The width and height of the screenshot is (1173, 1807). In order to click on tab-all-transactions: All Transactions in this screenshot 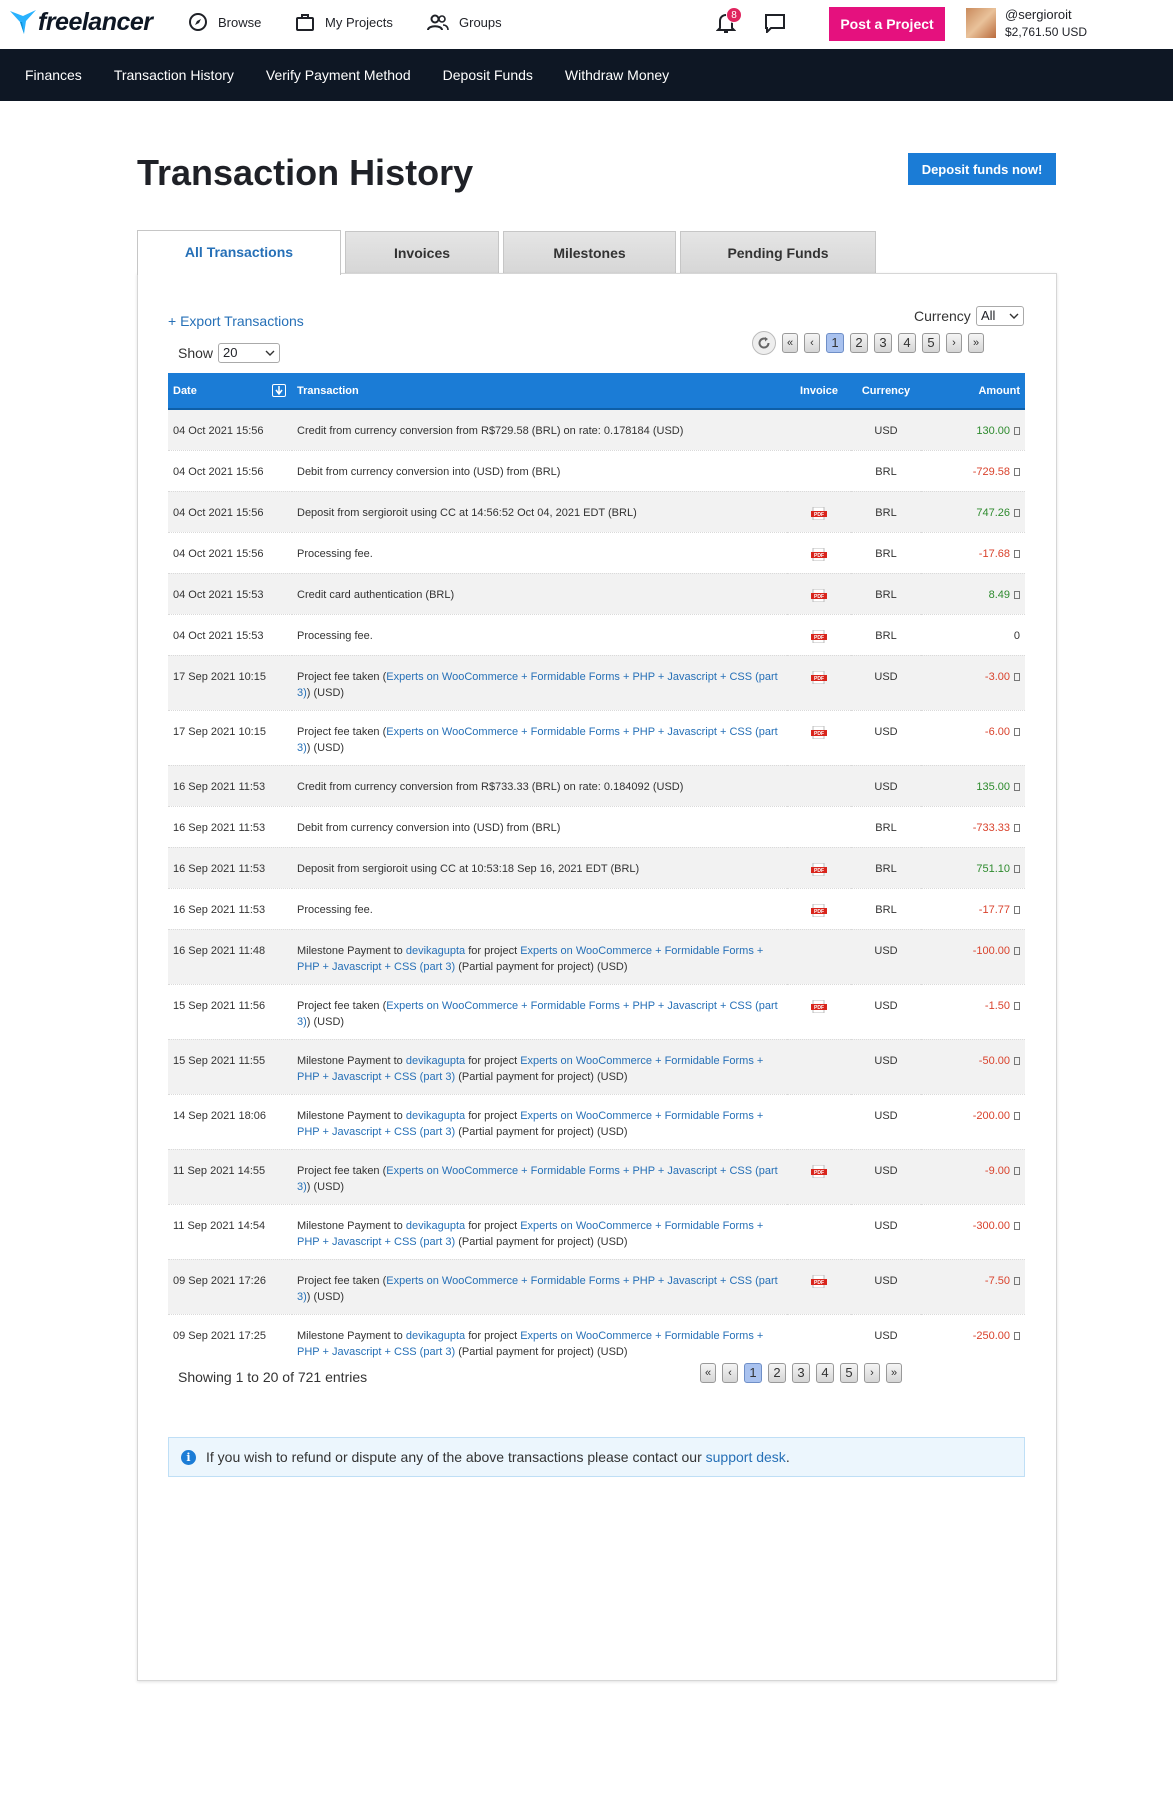, I will do `click(239, 252)`.